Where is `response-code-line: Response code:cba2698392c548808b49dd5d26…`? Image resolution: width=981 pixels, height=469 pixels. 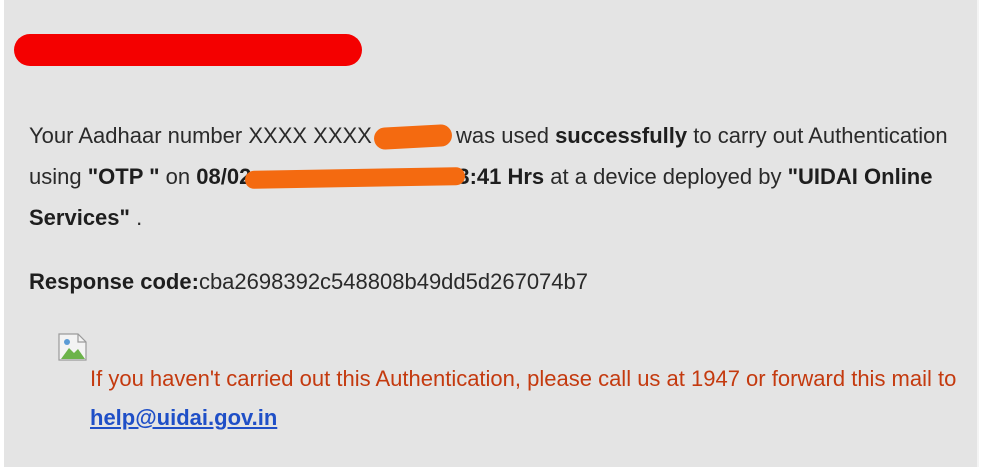 response-code-line: Response code:cba2698392c548808b49dd5d26… is located at coordinates (308, 282).